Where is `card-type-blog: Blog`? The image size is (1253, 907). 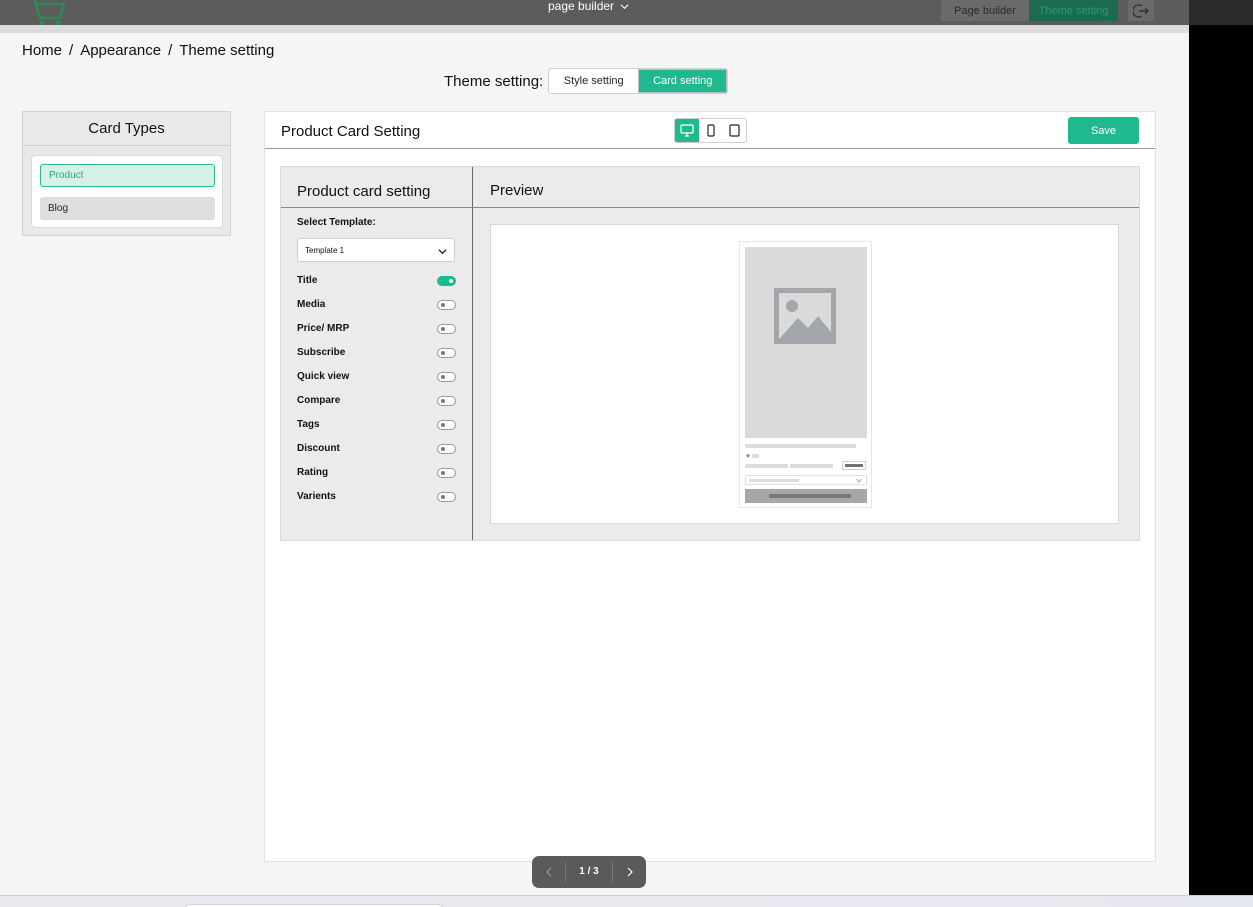
card-type-blog: Blog is located at coordinates (127, 208).